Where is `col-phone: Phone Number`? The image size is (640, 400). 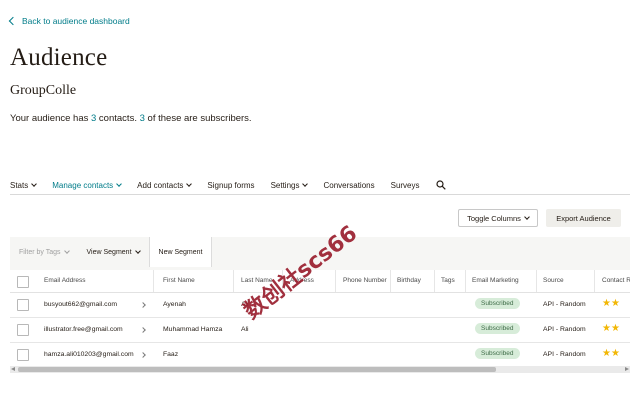
col-phone: Phone Number is located at coordinates (365, 280).